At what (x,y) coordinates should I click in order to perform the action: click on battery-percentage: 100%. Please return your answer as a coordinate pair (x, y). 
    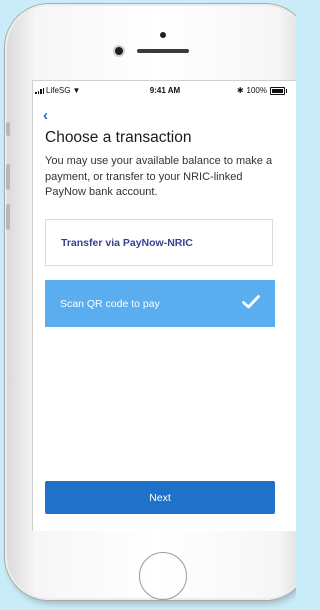
    Looking at the image, I should click on (256, 90).